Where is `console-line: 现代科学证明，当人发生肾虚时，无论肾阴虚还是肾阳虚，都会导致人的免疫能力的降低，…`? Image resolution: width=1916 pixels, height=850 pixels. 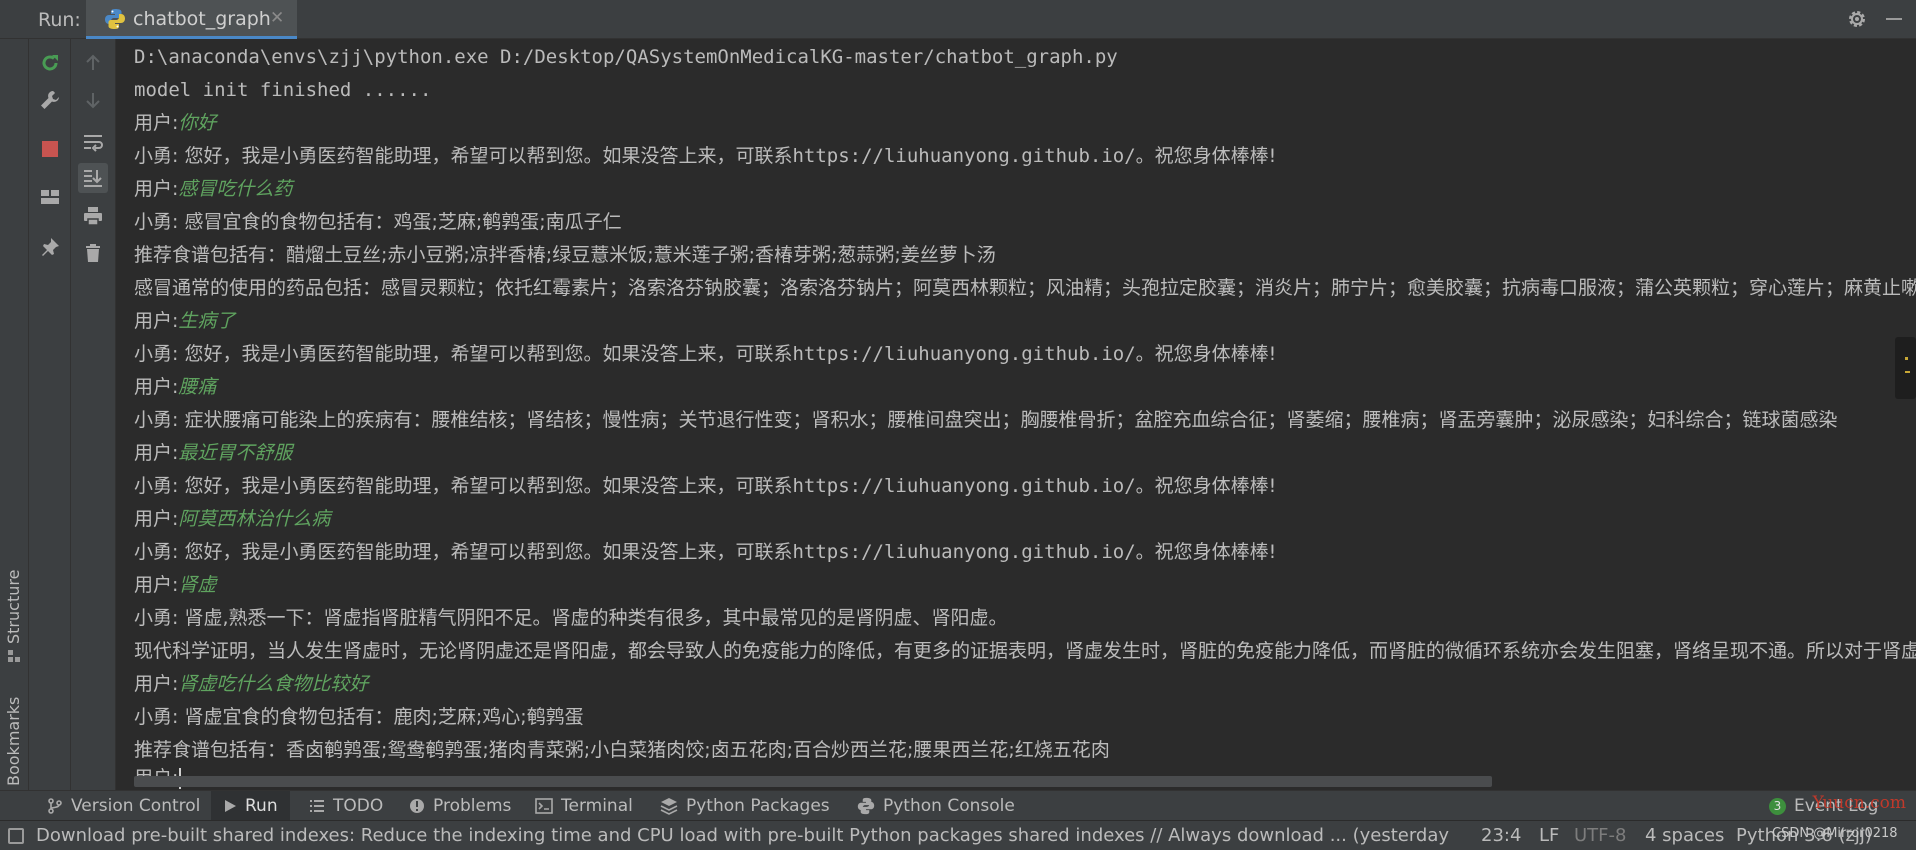
console-line: 现代科学证明，当人发生肾虚时，无论肾阴虚还是肾阳虚，都会导致人的免疫能力的降低，… is located at coordinates (1025, 651).